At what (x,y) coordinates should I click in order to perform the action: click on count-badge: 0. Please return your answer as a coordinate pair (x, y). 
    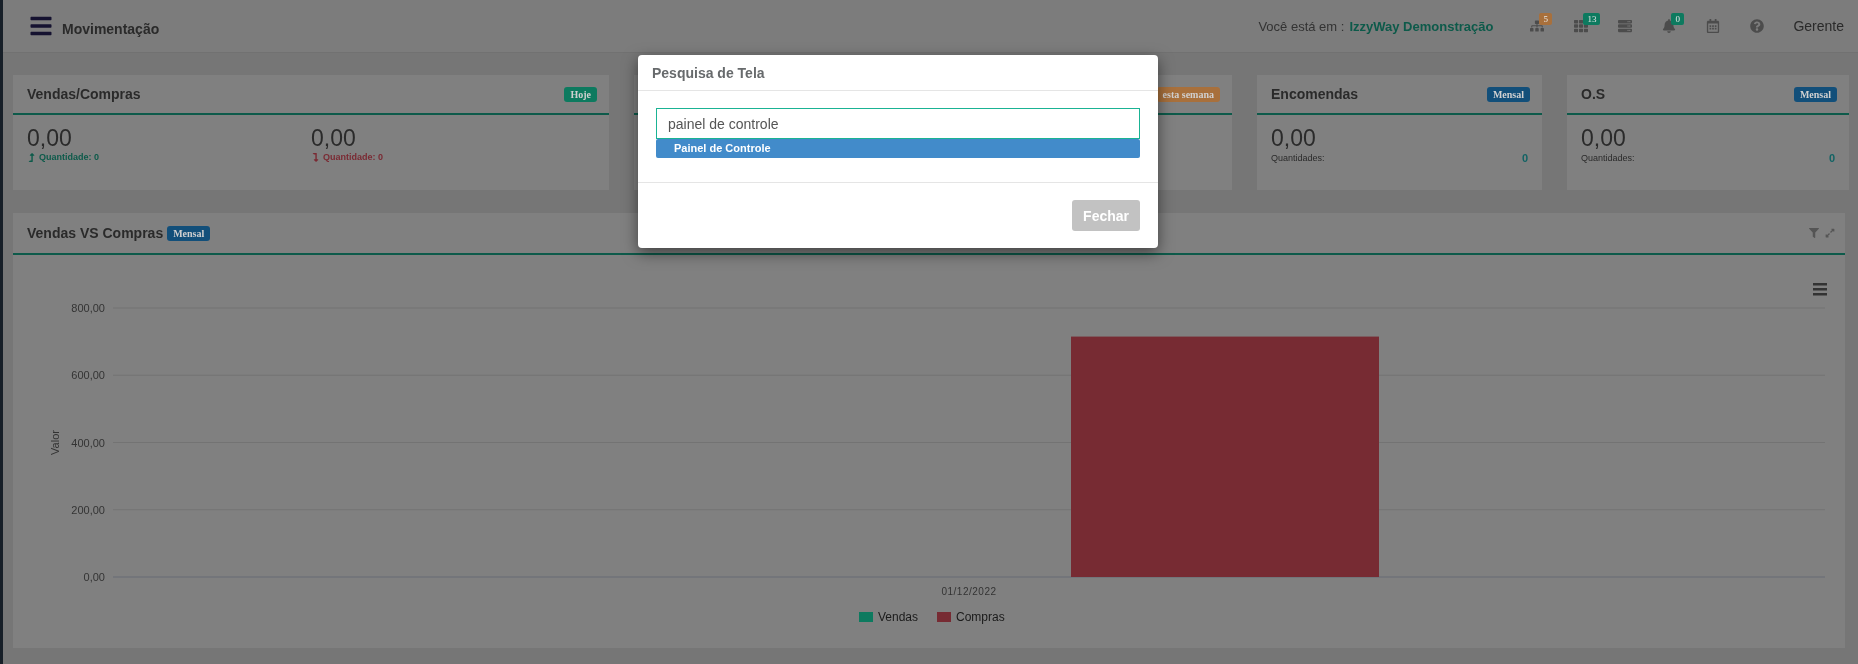
    Looking at the image, I should click on (1677, 19).